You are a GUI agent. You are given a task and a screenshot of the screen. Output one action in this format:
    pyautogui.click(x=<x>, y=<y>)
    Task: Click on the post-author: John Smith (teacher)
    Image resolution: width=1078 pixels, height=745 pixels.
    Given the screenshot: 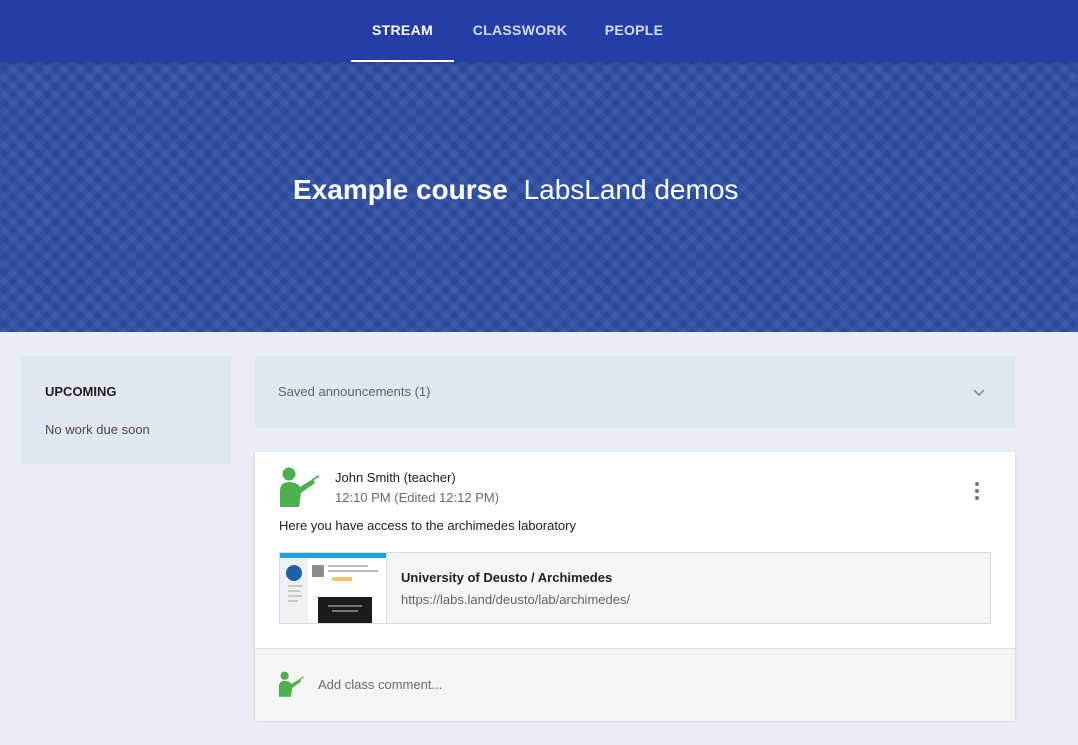 What is the action you would take?
    pyautogui.click(x=395, y=477)
    